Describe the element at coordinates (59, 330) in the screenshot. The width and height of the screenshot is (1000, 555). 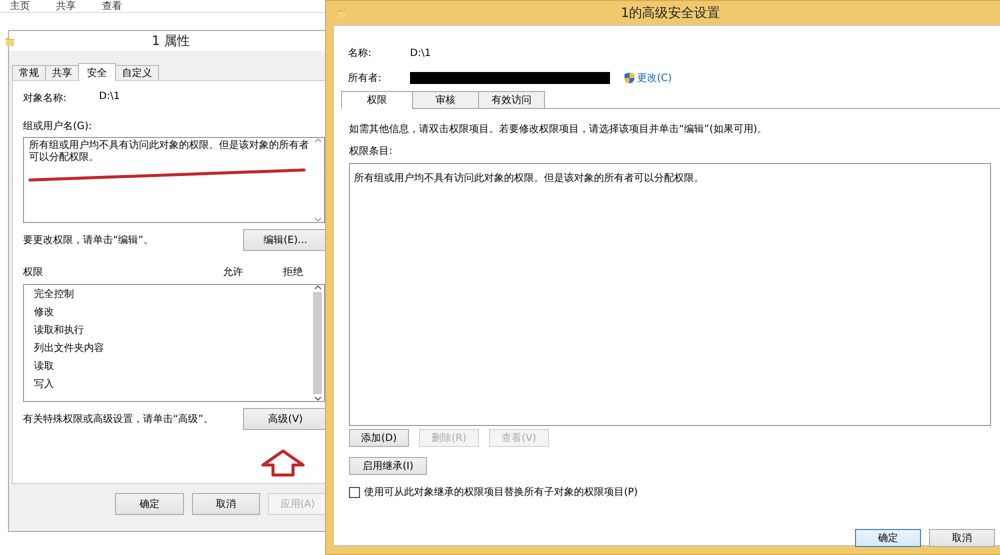
I see `permission-item: 读取和执行` at that location.